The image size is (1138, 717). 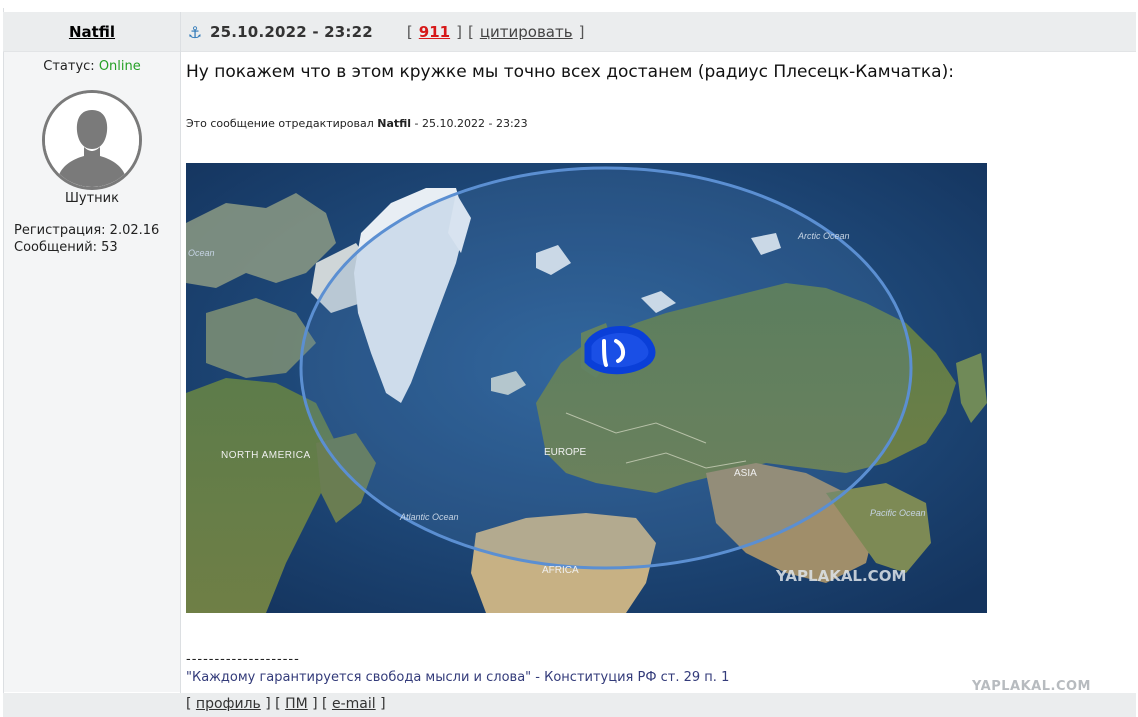 What do you see at coordinates (569, 705) in the screenshot?
I see `post-footer-bar` at bounding box center [569, 705].